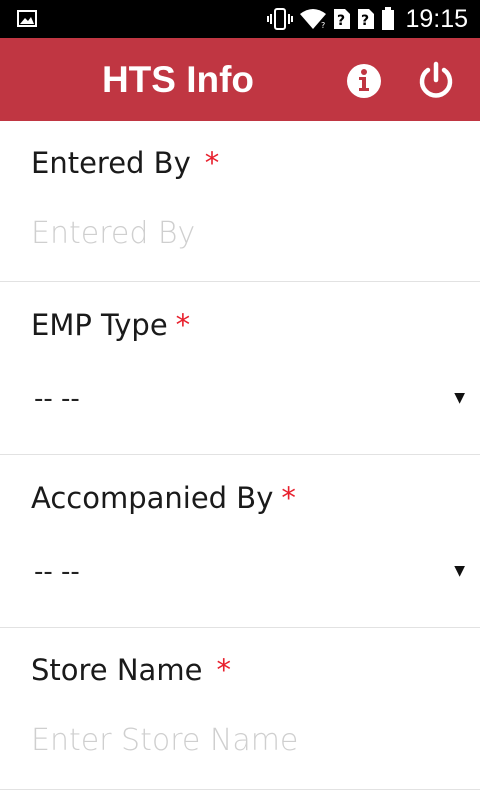 The image size is (480, 800). I want to click on emp-type-selected-value: -- --, so click(57, 399).